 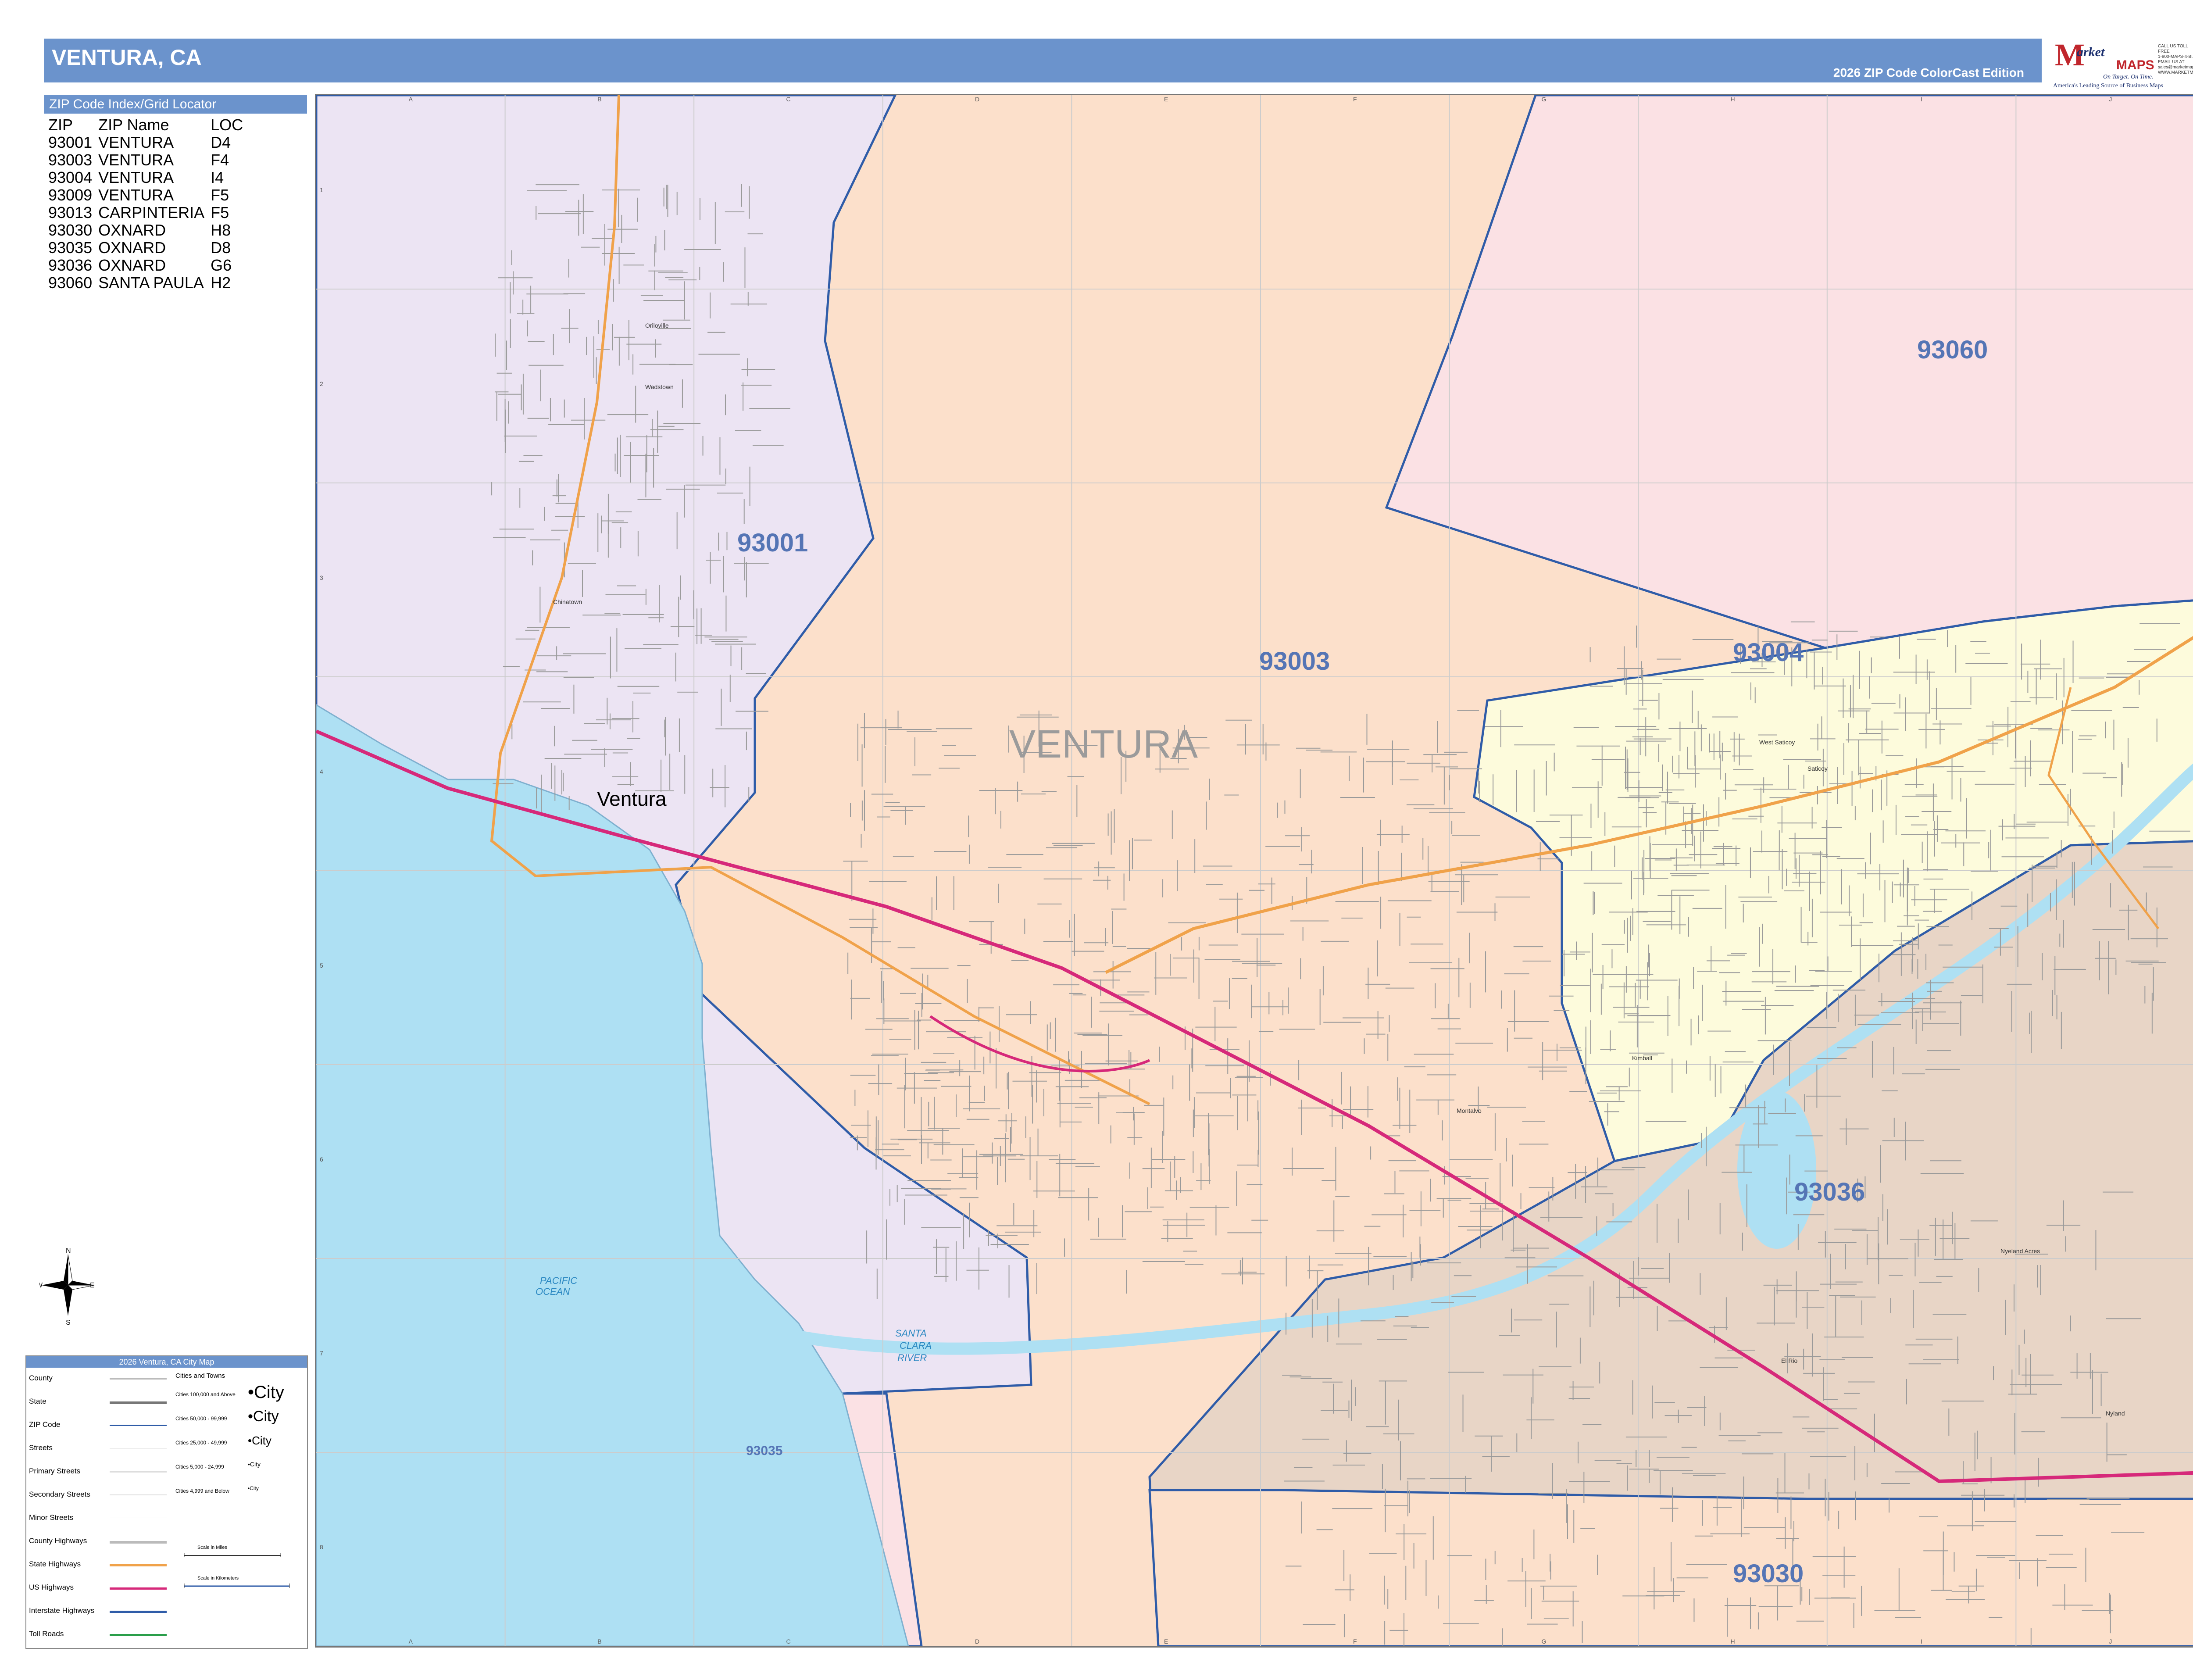 What do you see at coordinates (37, 1401) in the screenshot?
I see `legend-item: State` at bounding box center [37, 1401].